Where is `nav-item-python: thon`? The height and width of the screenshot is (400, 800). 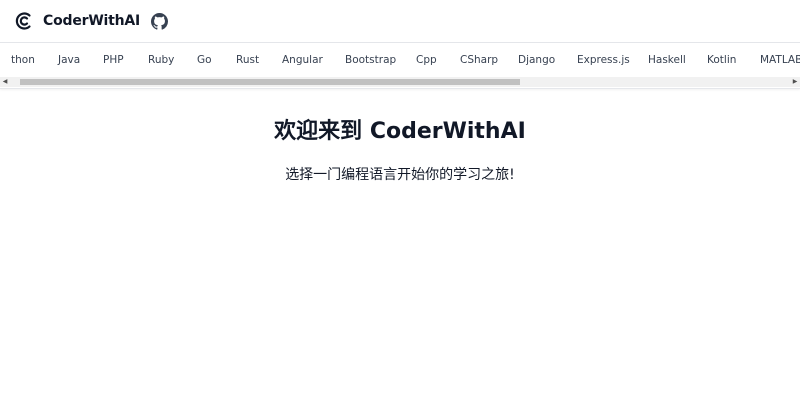
nav-item-python: thon is located at coordinates (23, 60).